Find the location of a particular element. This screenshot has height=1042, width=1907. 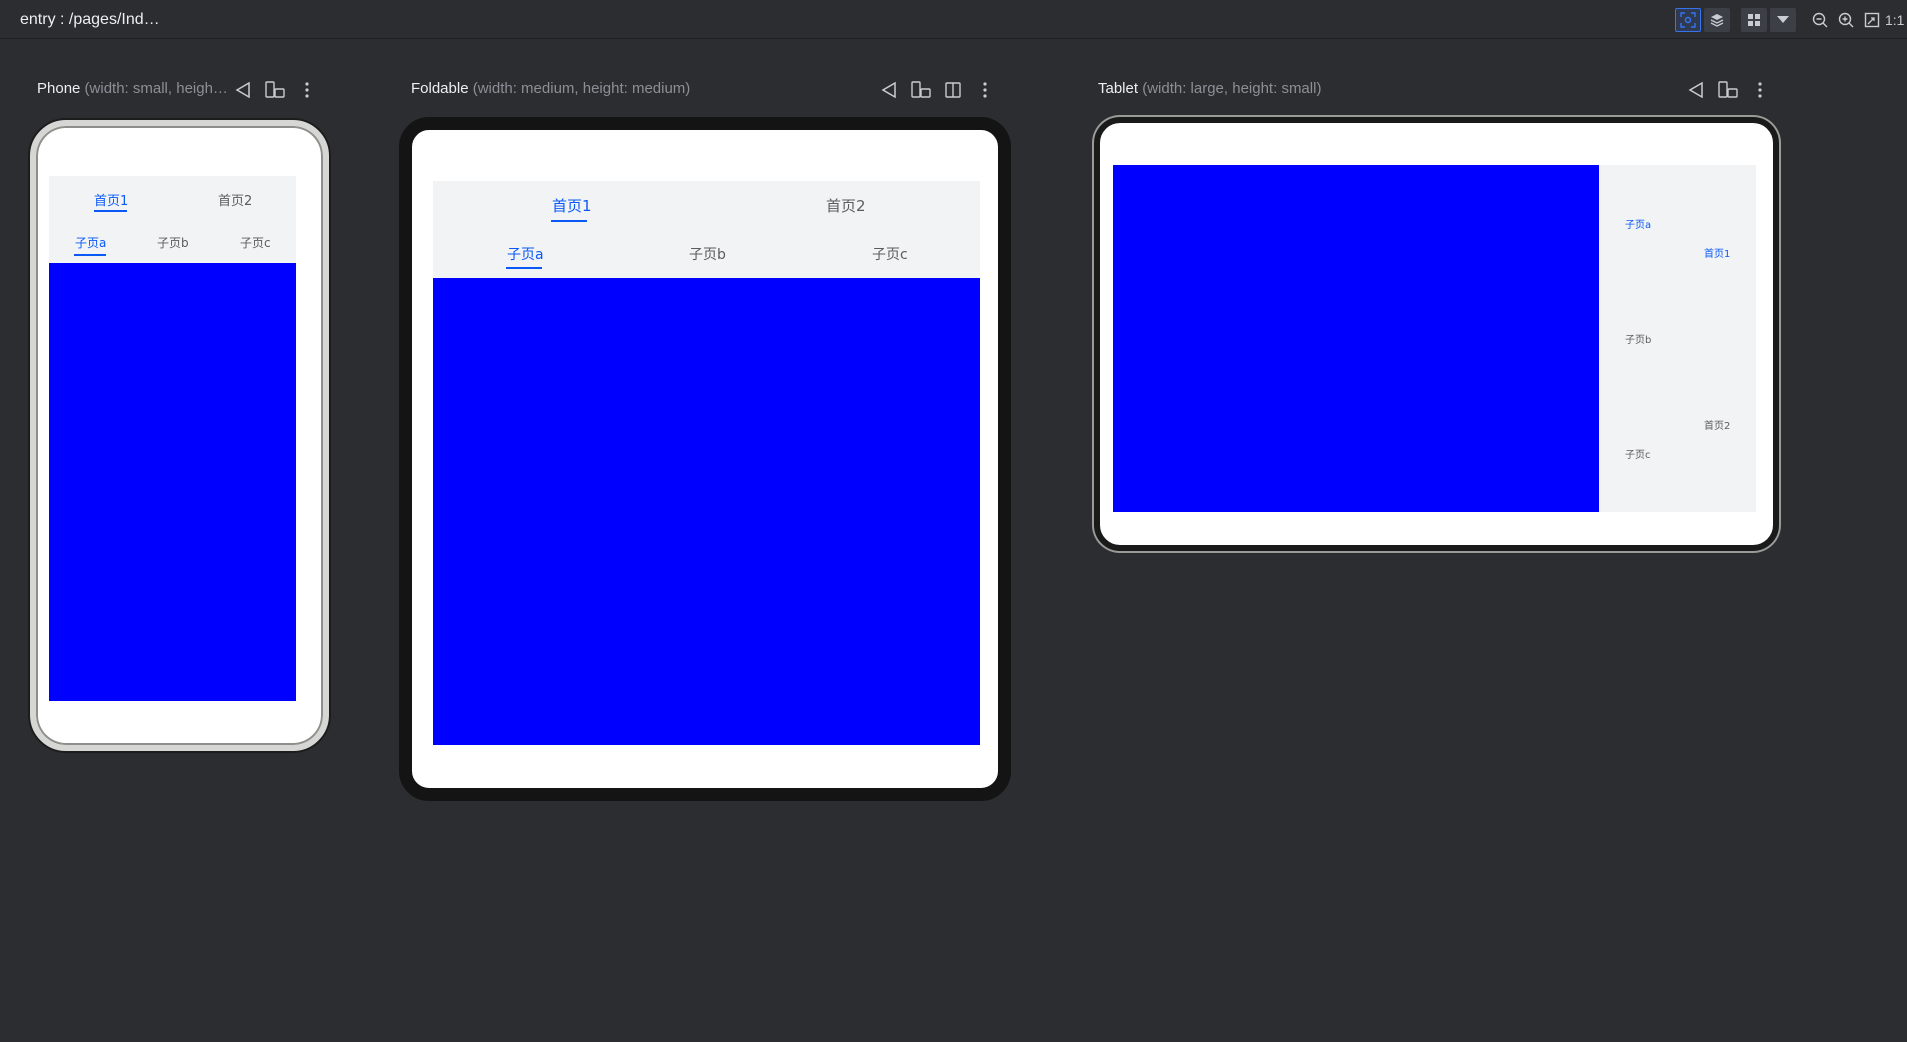

tablet-header: Tablet (width: large, height: small) is located at coordinates (1209, 90).